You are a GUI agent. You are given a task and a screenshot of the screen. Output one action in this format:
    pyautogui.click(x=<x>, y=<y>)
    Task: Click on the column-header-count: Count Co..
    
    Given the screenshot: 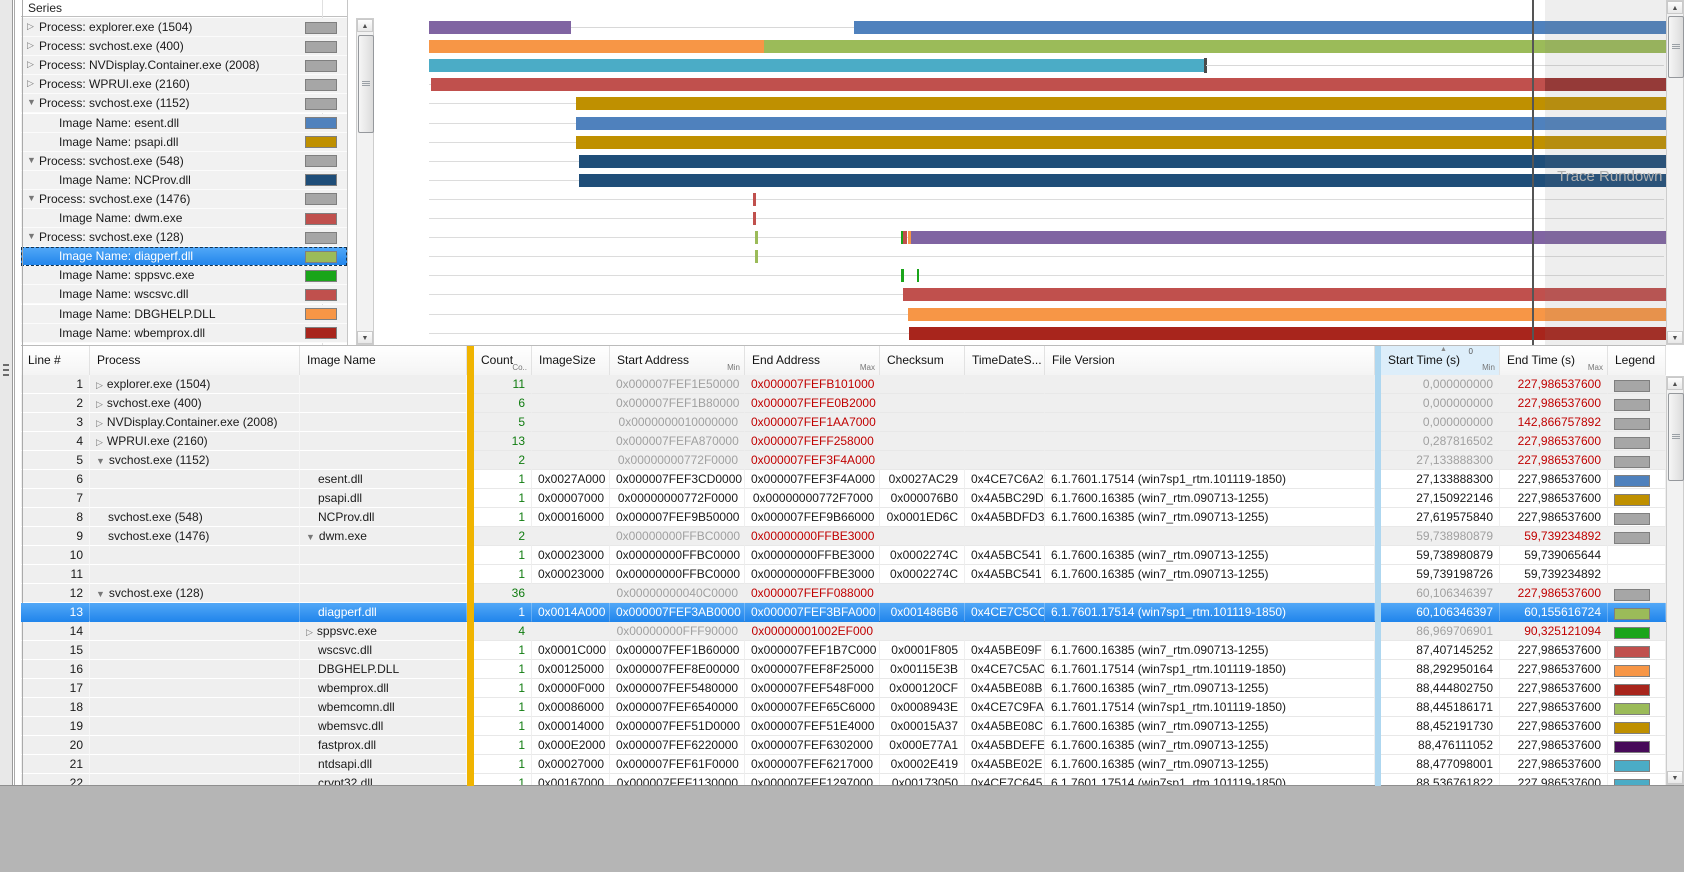 What is the action you would take?
    pyautogui.click(x=503, y=360)
    